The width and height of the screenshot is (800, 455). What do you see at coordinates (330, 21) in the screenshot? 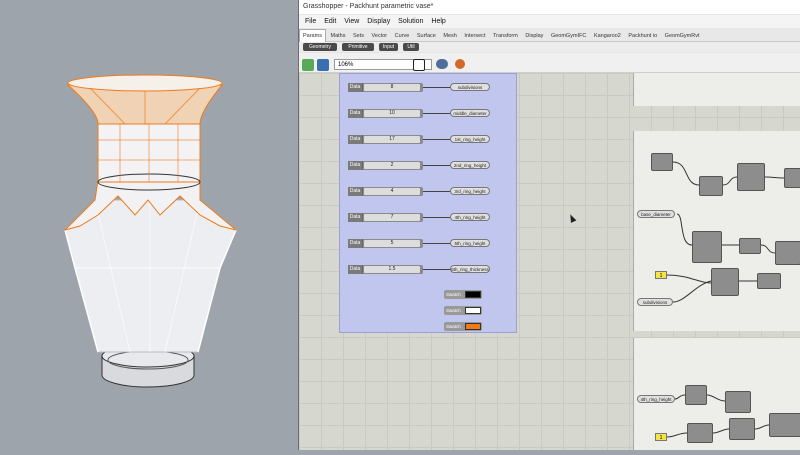
I see `menu-edit: Edit` at bounding box center [330, 21].